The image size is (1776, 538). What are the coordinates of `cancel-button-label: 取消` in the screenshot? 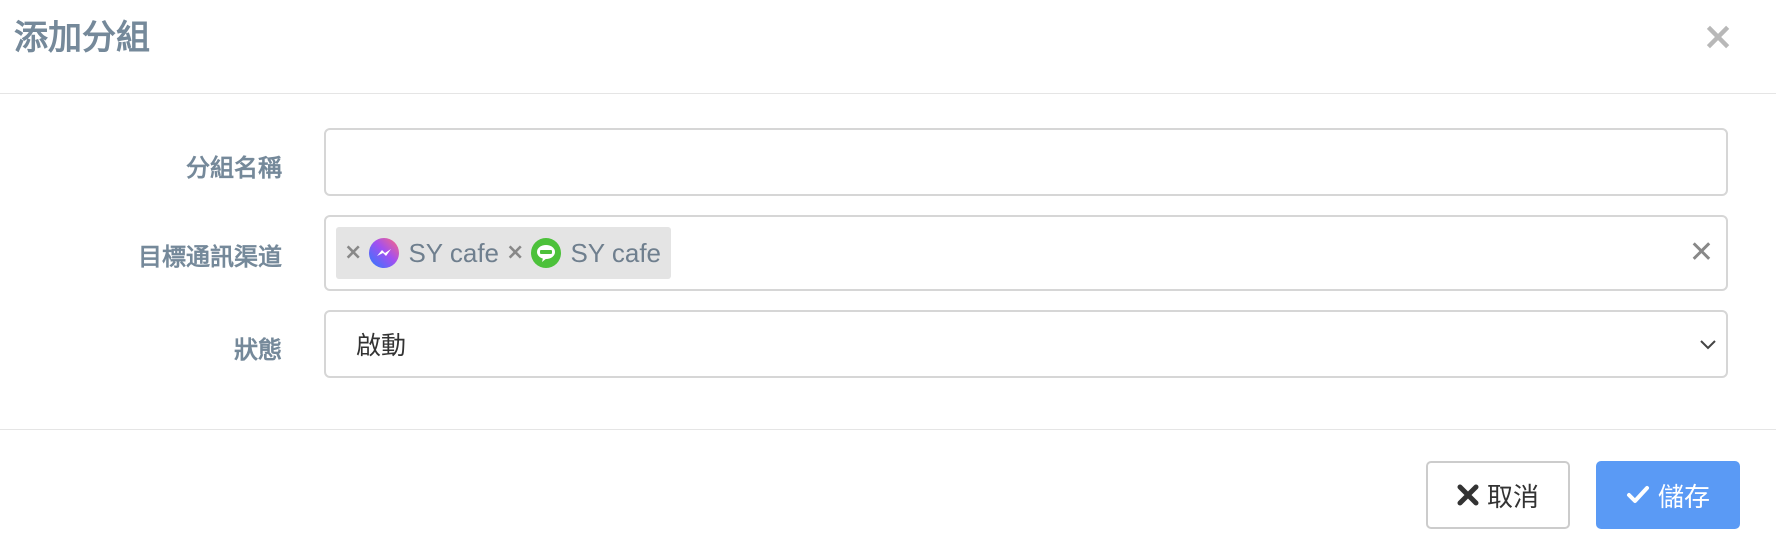 It's located at (1512, 497).